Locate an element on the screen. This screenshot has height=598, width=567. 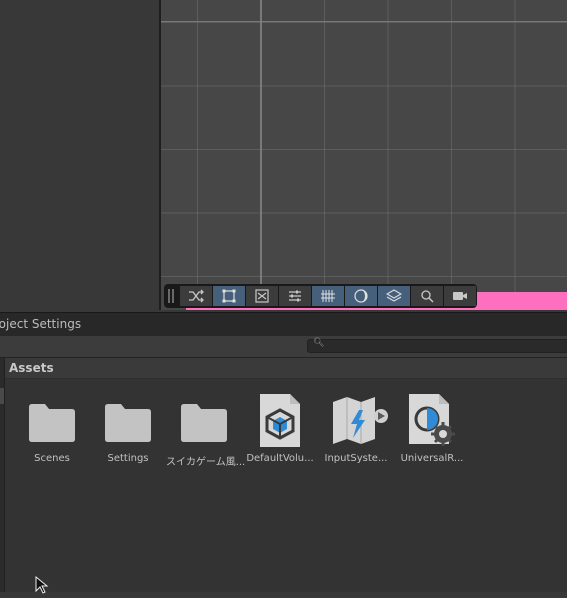
camera-icon is located at coordinates (460, 296).